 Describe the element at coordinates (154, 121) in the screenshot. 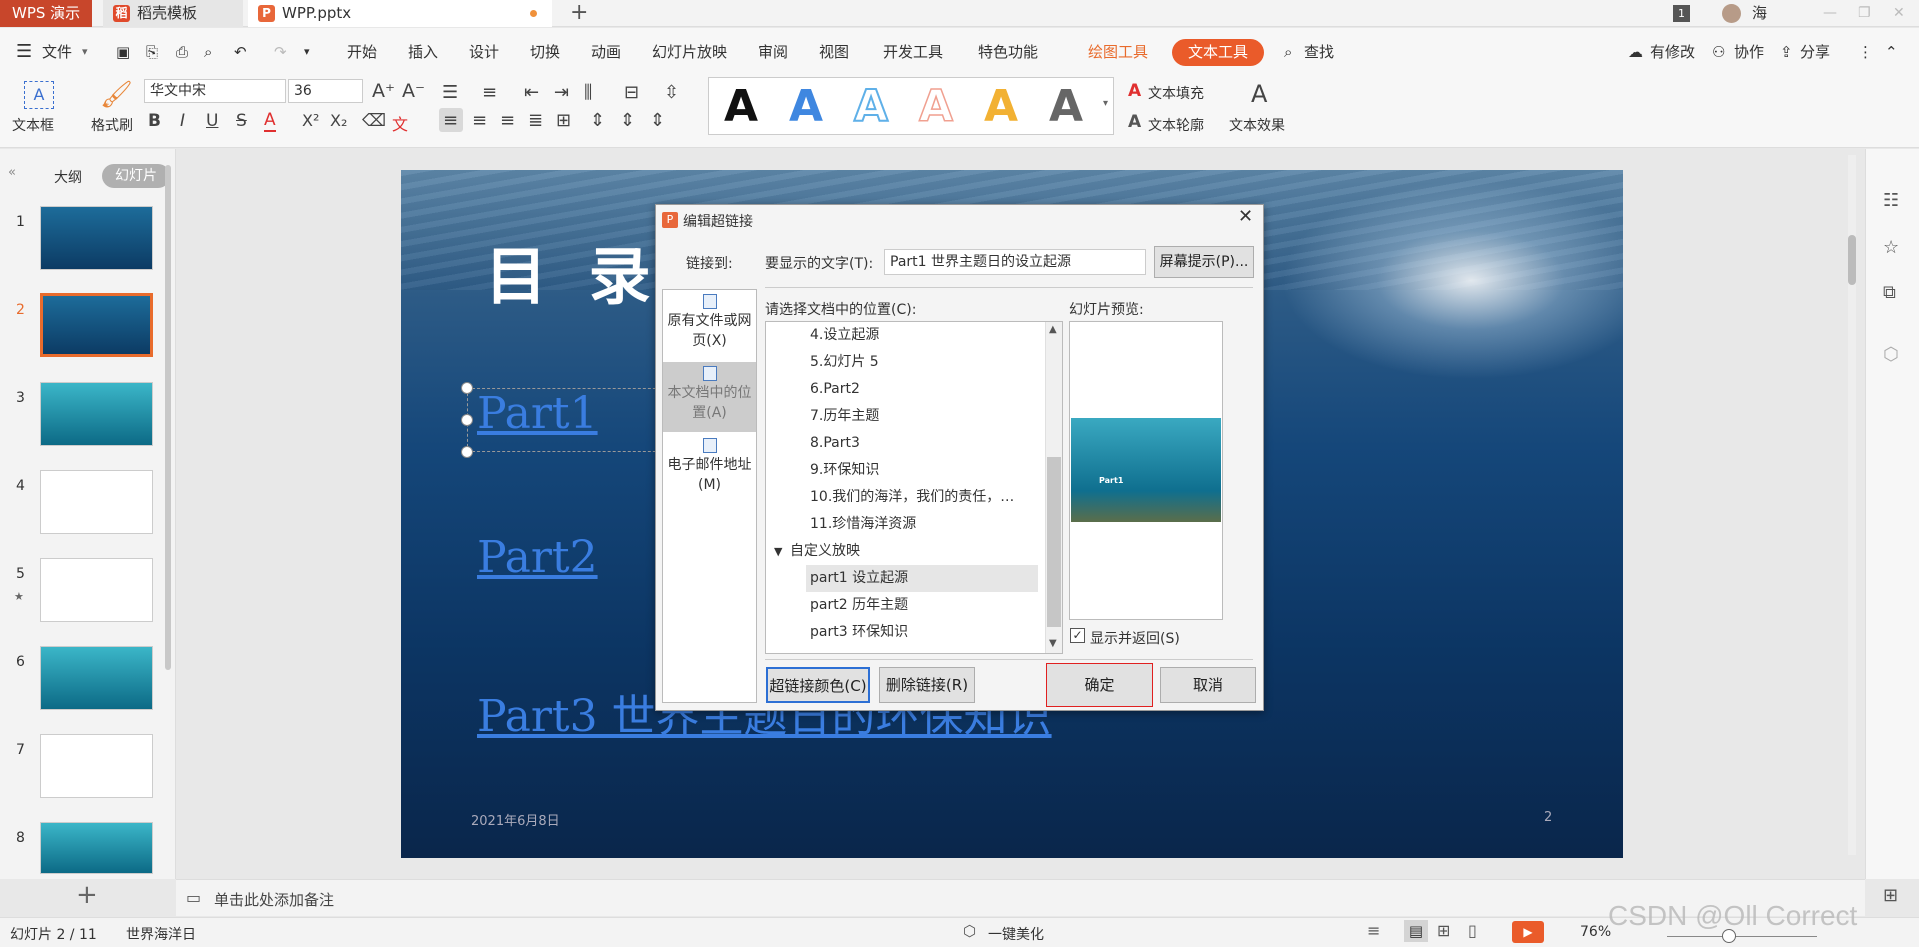

I see `bold-icon: B` at that location.